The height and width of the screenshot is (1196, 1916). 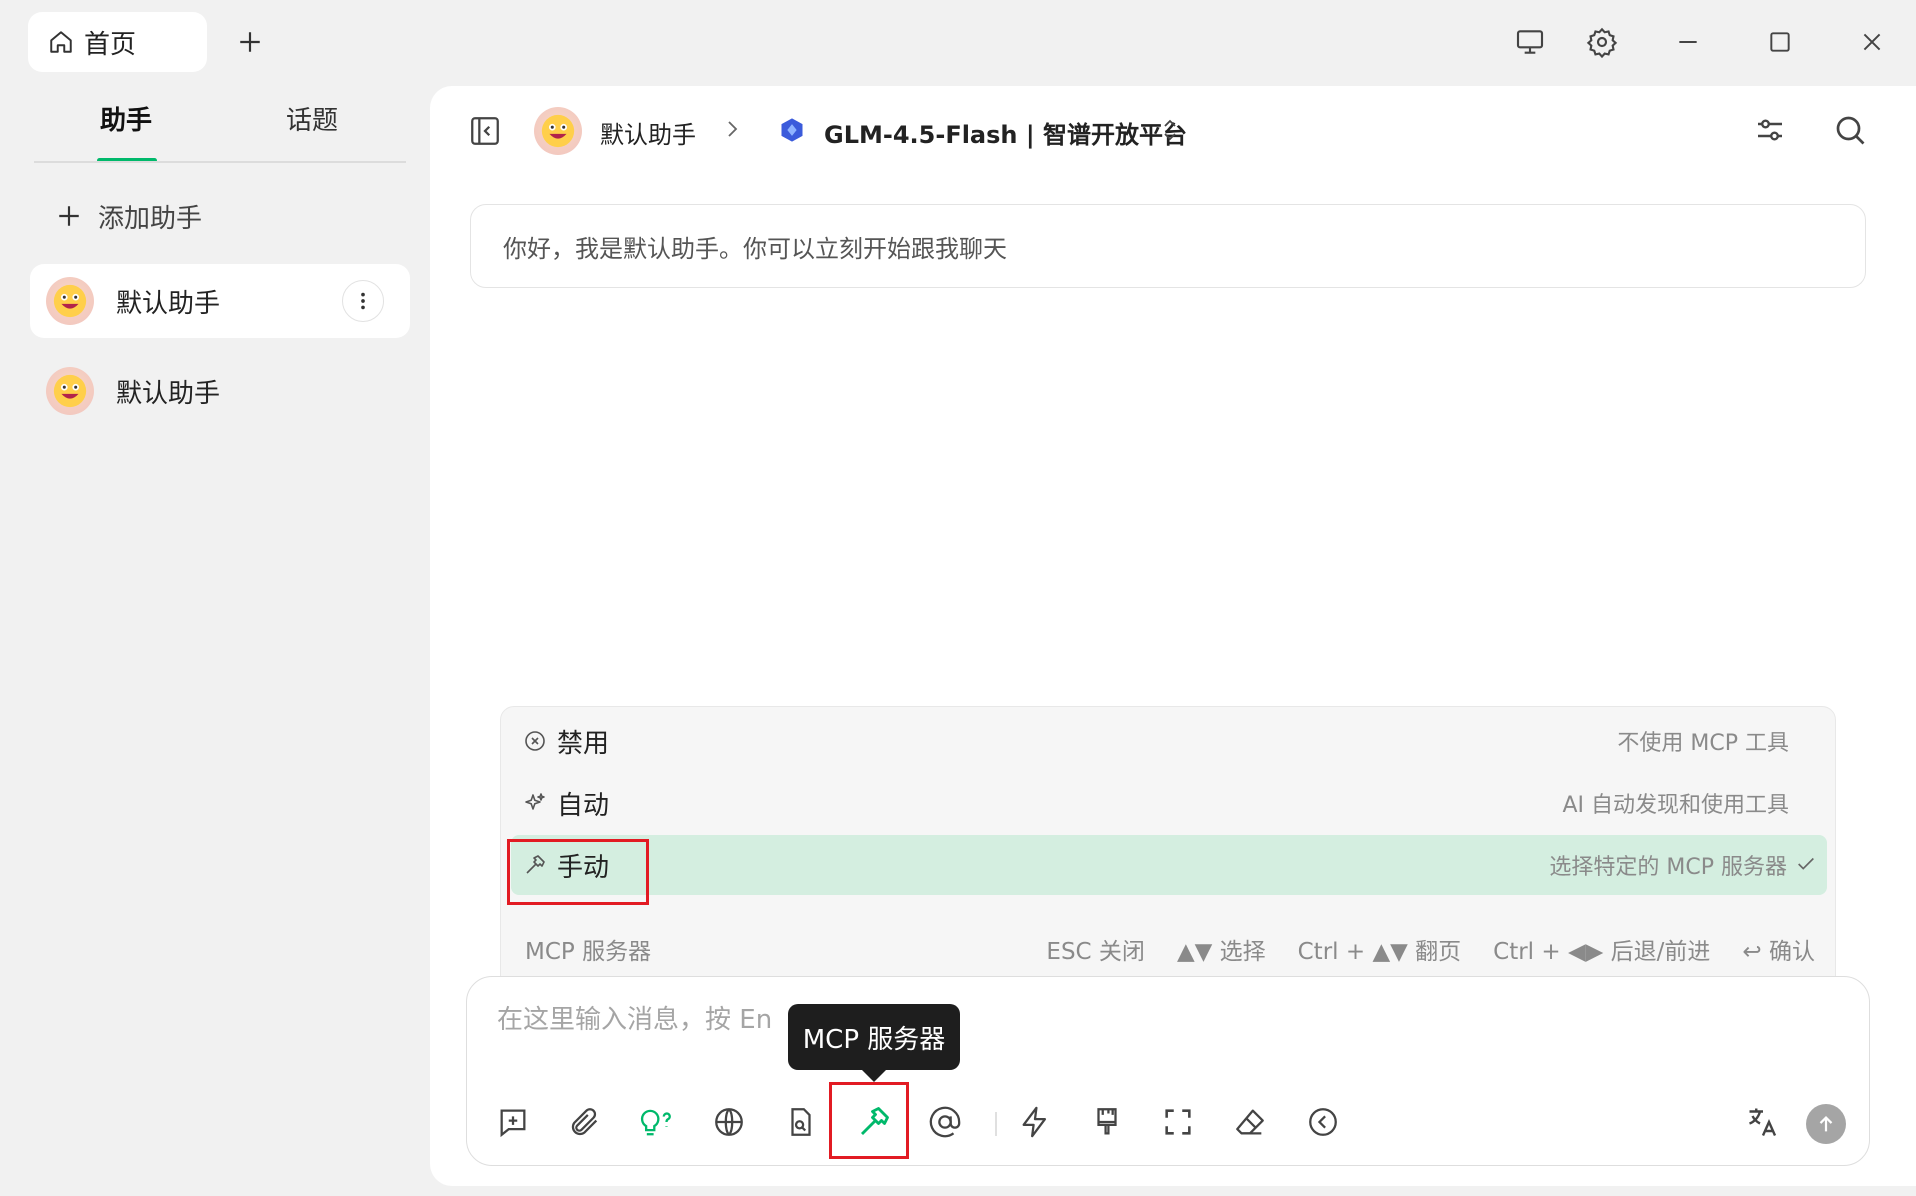 What do you see at coordinates (1169, 865) in the screenshot?
I see `mcp-option-manual: 手动 选择特定的 MCP 服务器` at bounding box center [1169, 865].